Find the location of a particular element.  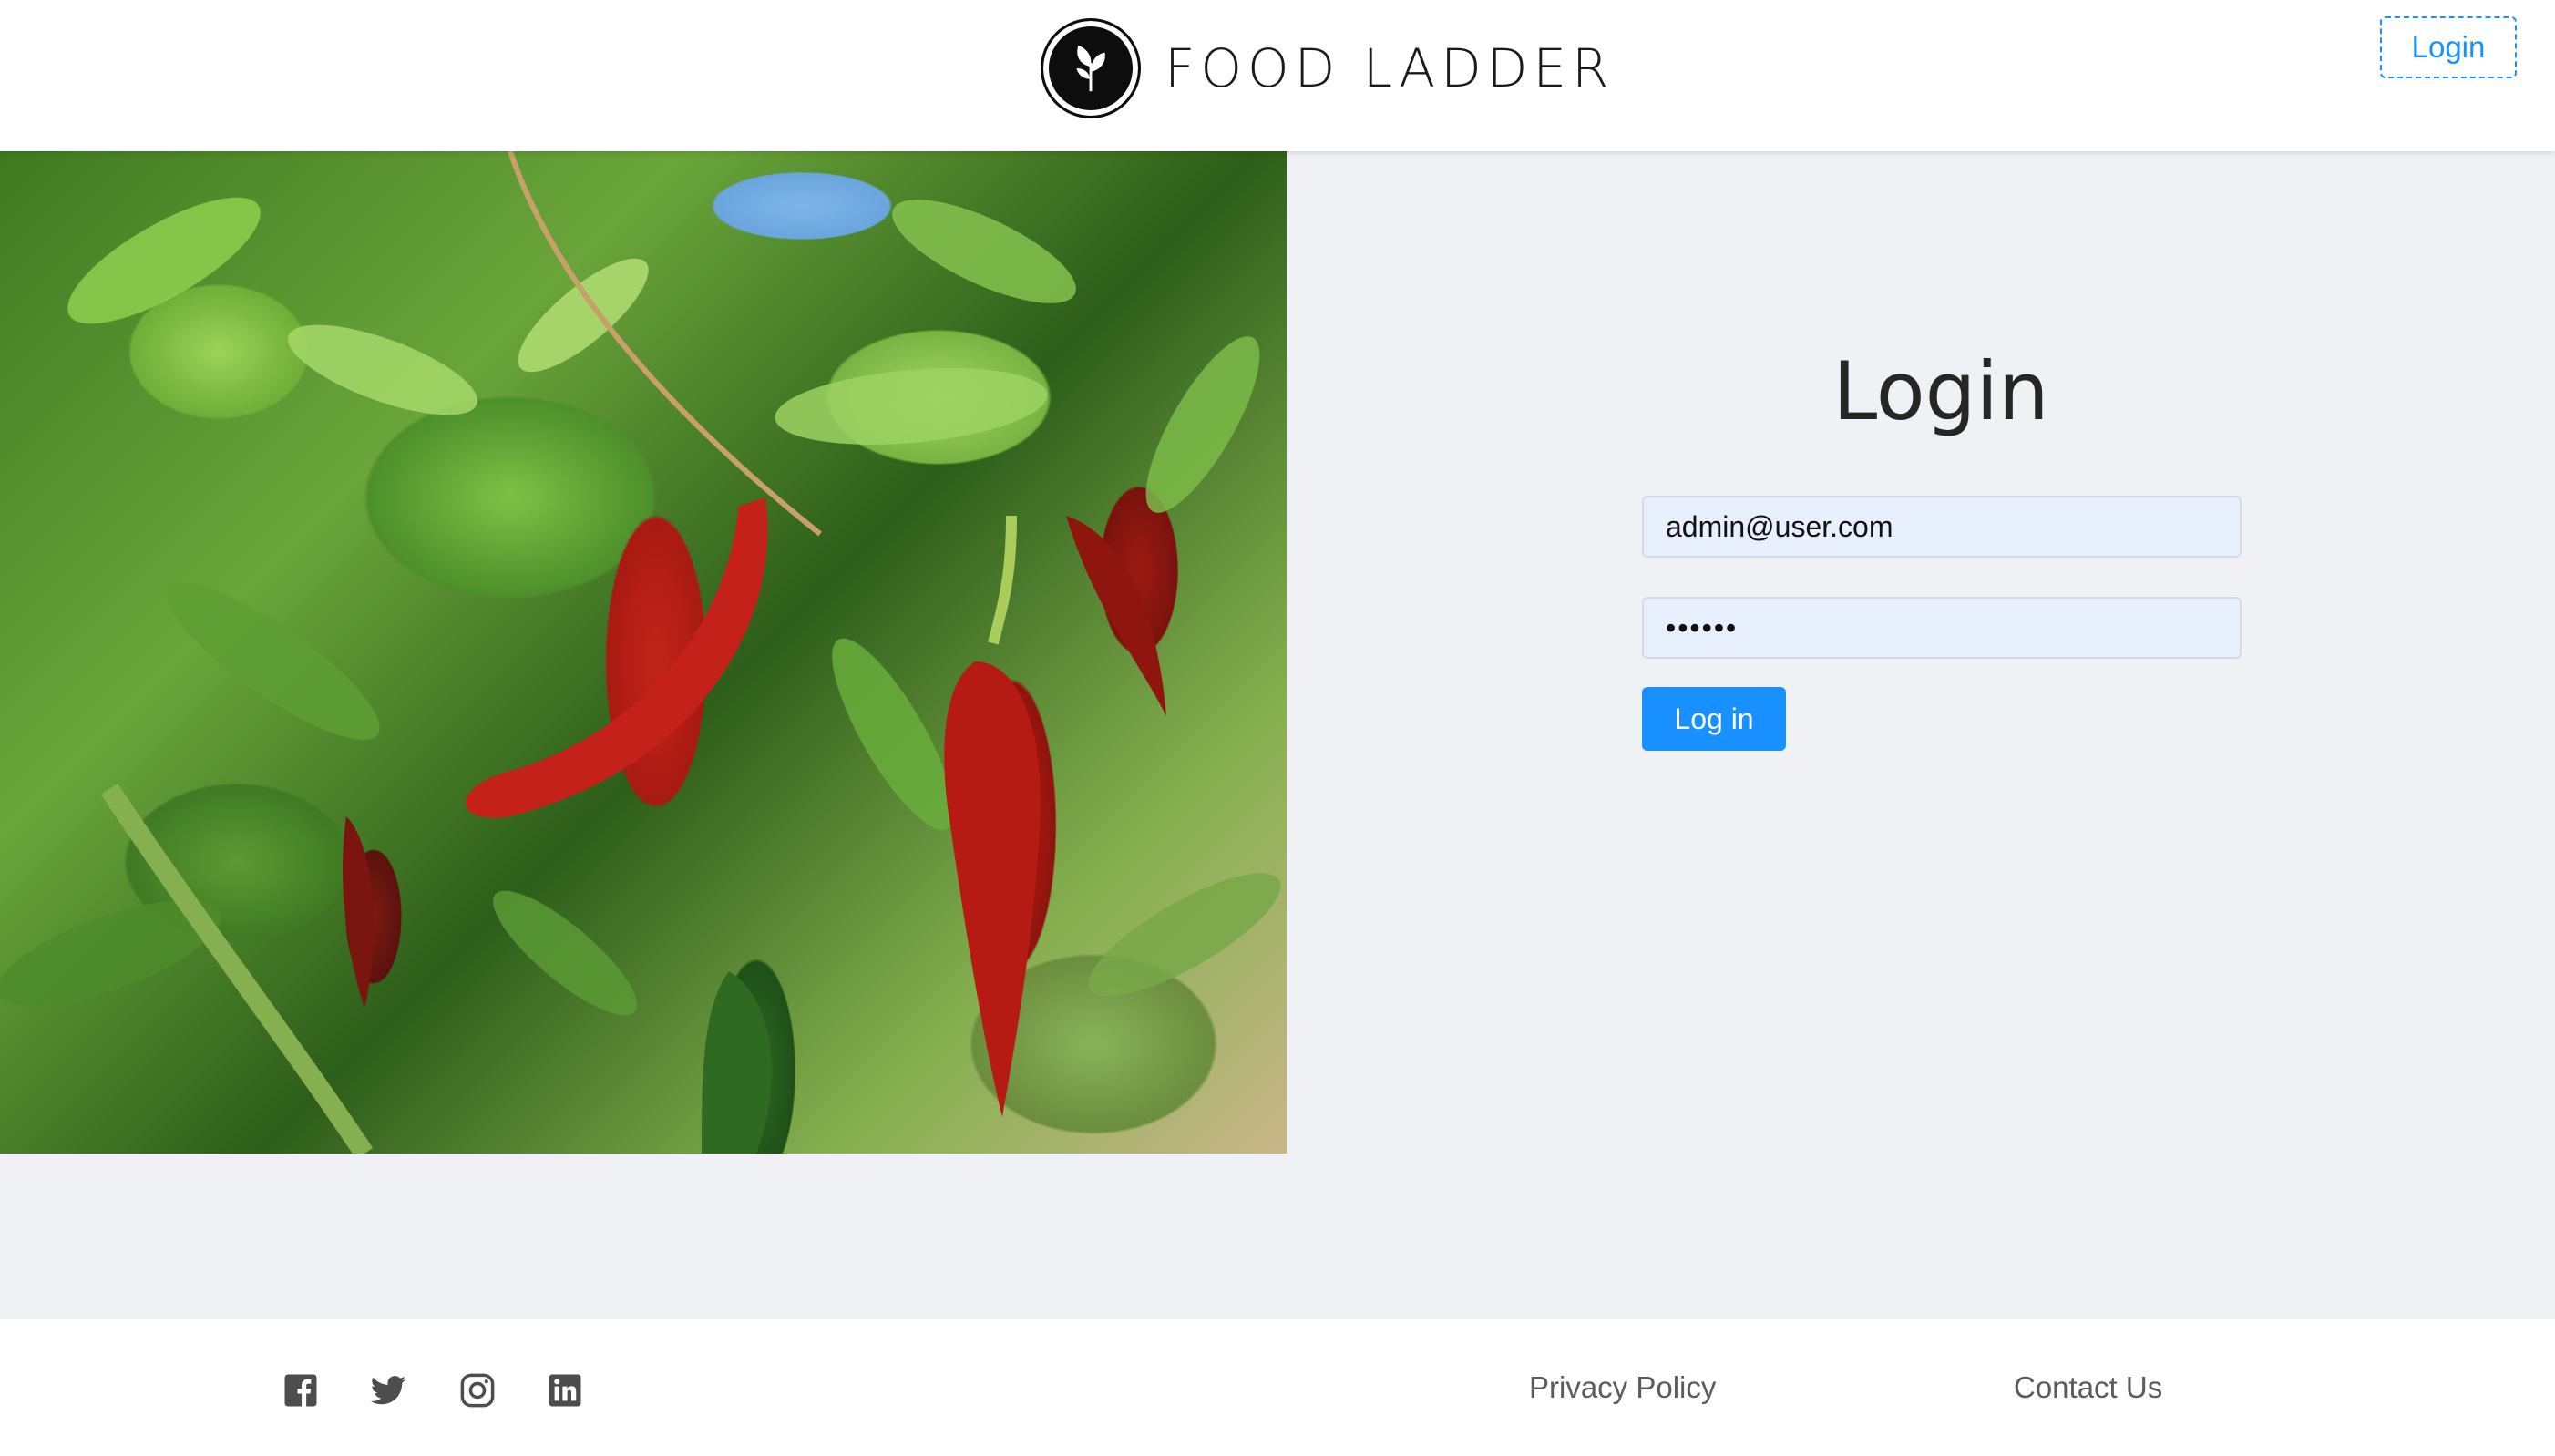

login-title: Login is located at coordinates (1941, 391).